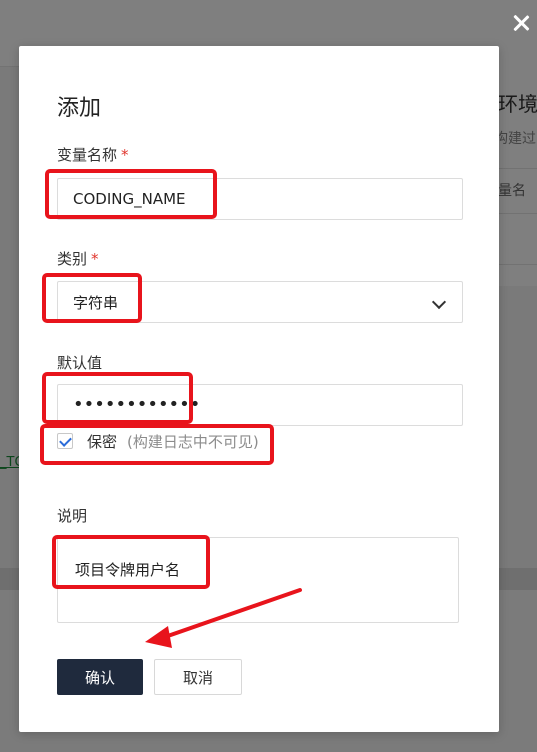 The width and height of the screenshot is (537, 752). I want to click on cancel-button: 取消, so click(198, 677).